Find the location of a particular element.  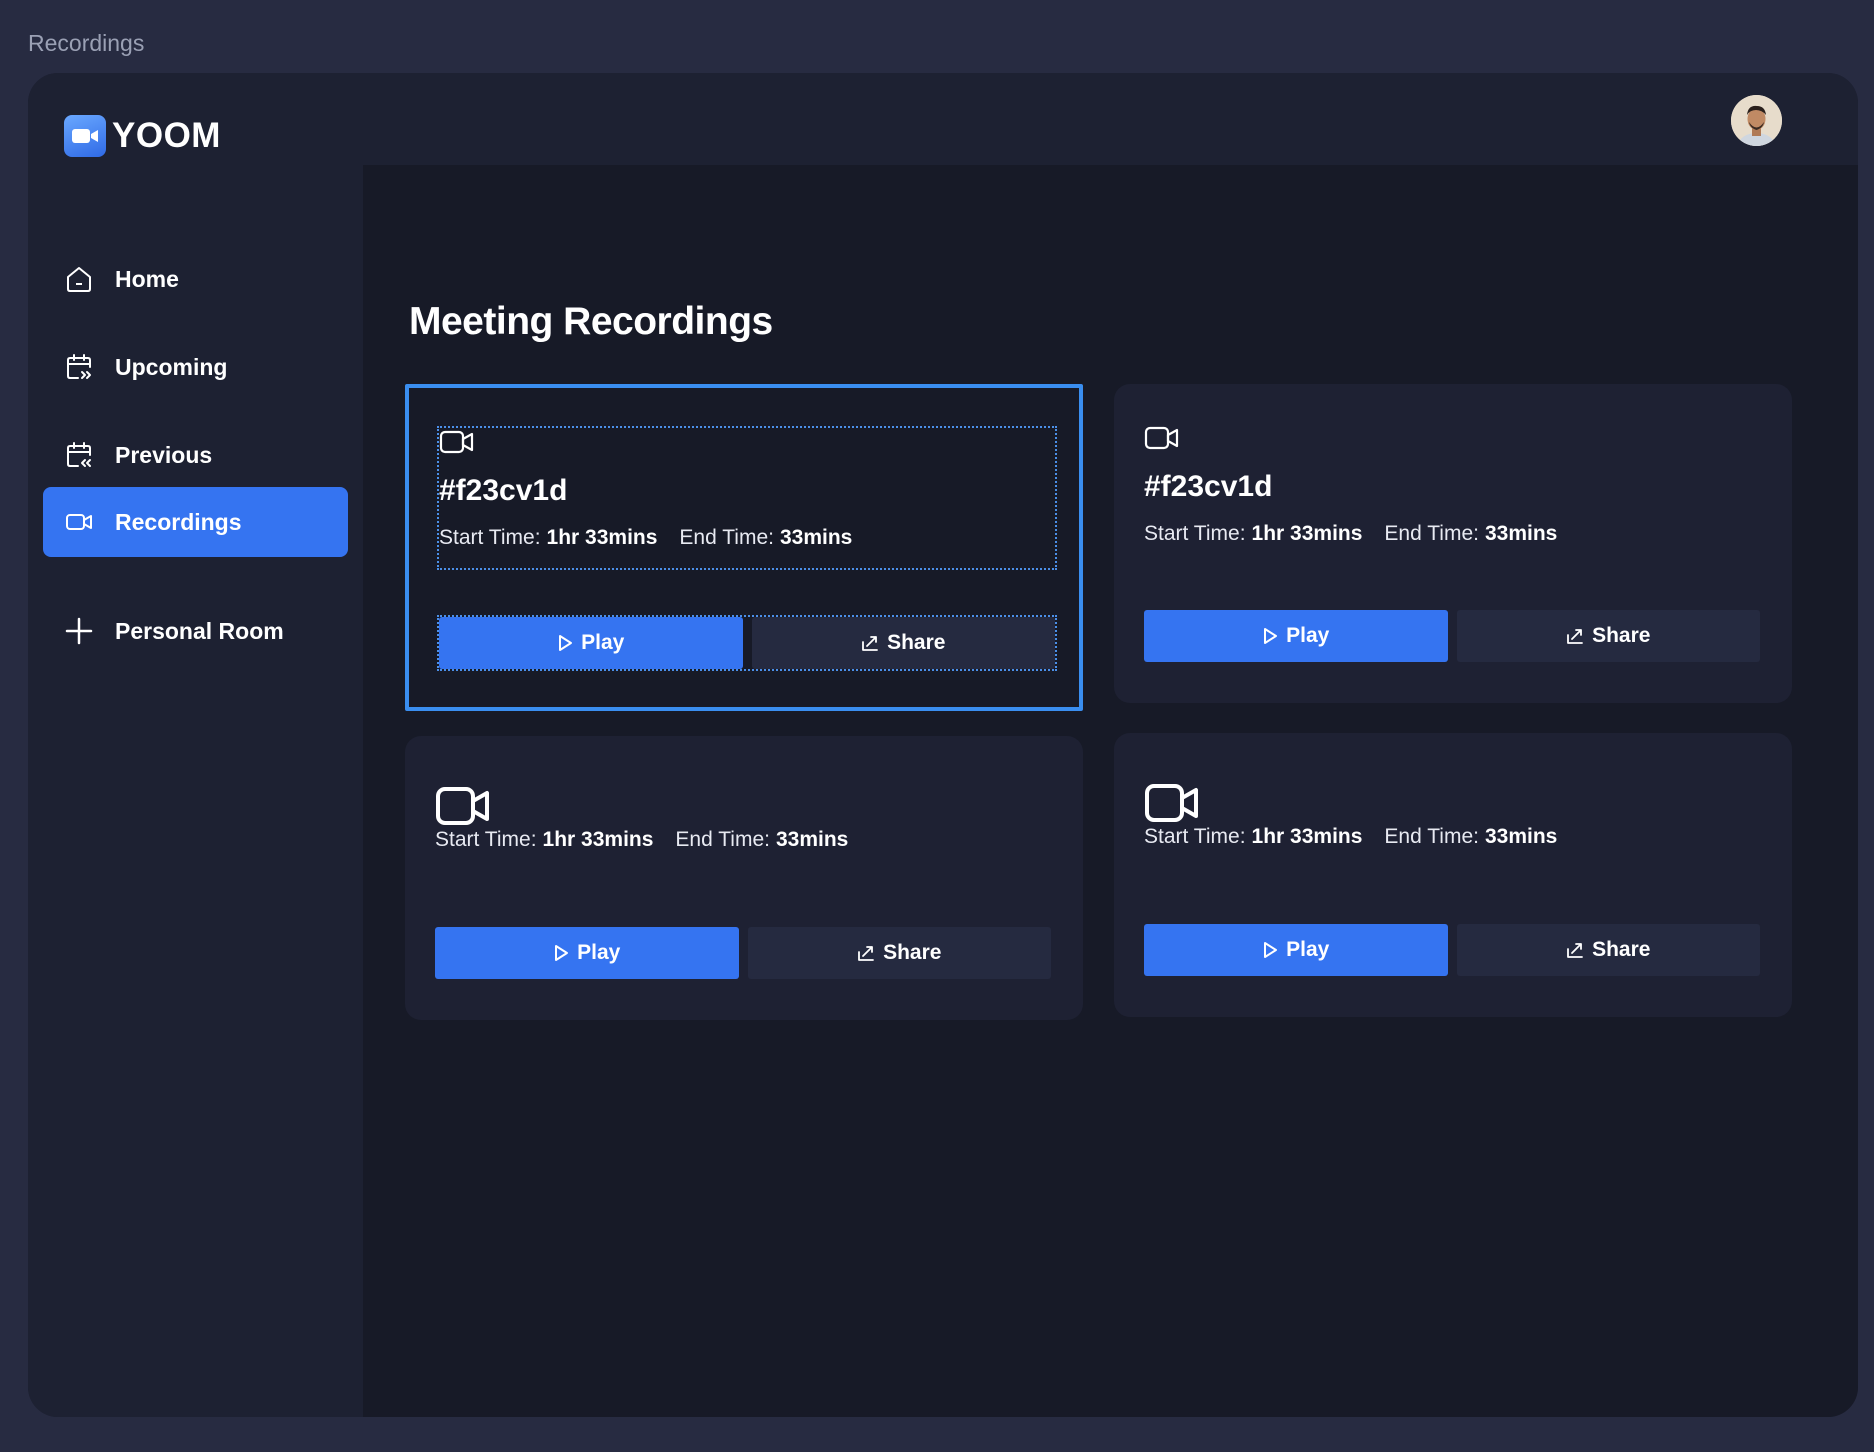

calendar-upcoming-icon is located at coordinates (79, 367).